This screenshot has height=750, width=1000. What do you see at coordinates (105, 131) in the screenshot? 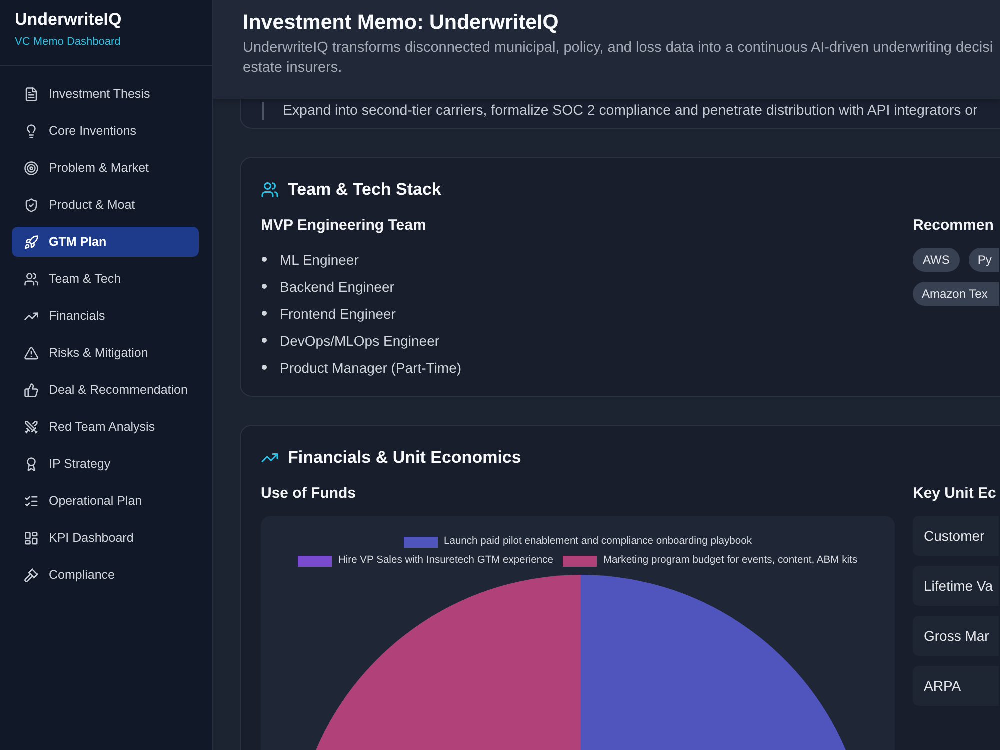
I see `nav-item: Core Inventions` at bounding box center [105, 131].